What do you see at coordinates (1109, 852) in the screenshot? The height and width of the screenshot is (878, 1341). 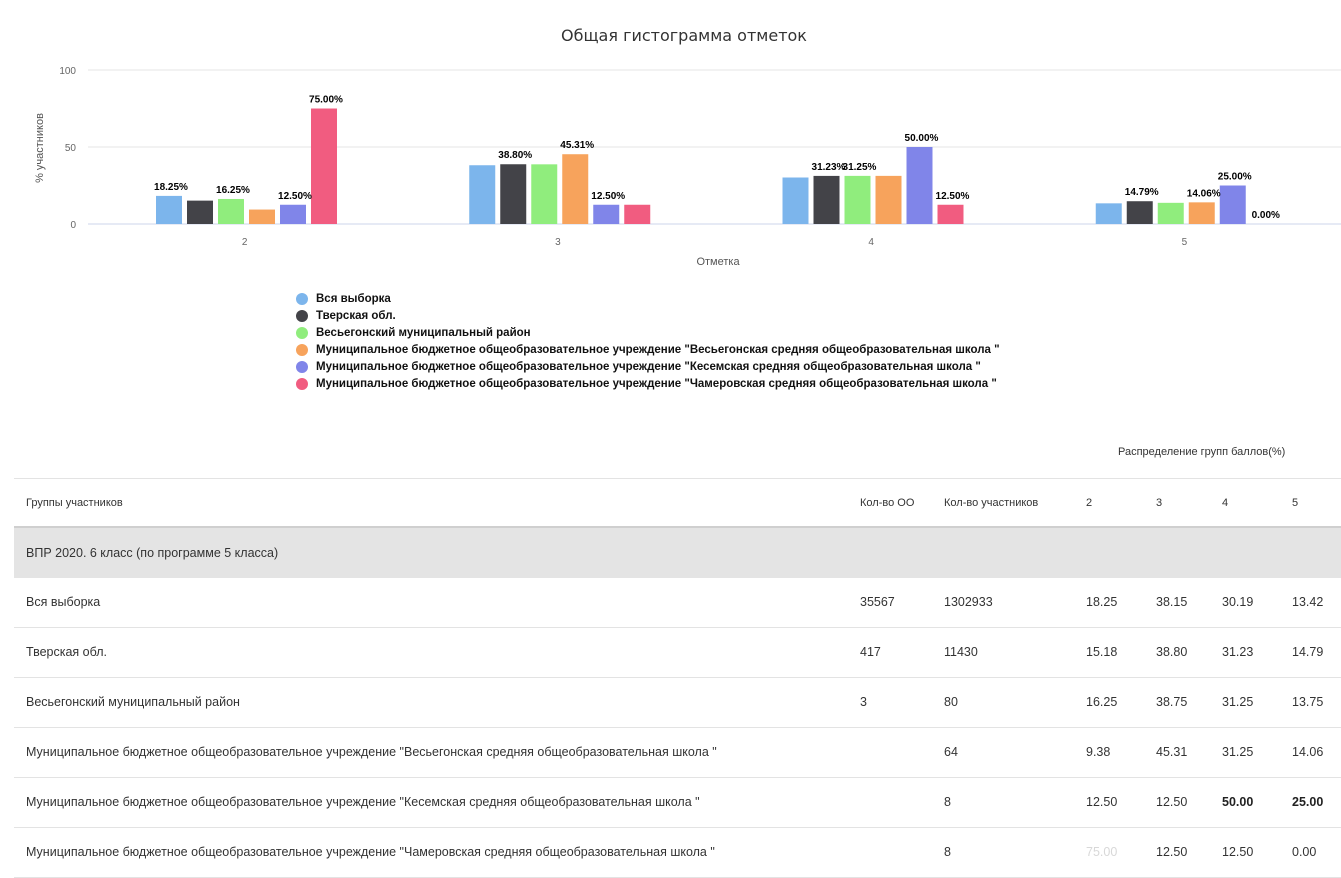 I see `cell-grade-2: 75.00` at bounding box center [1109, 852].